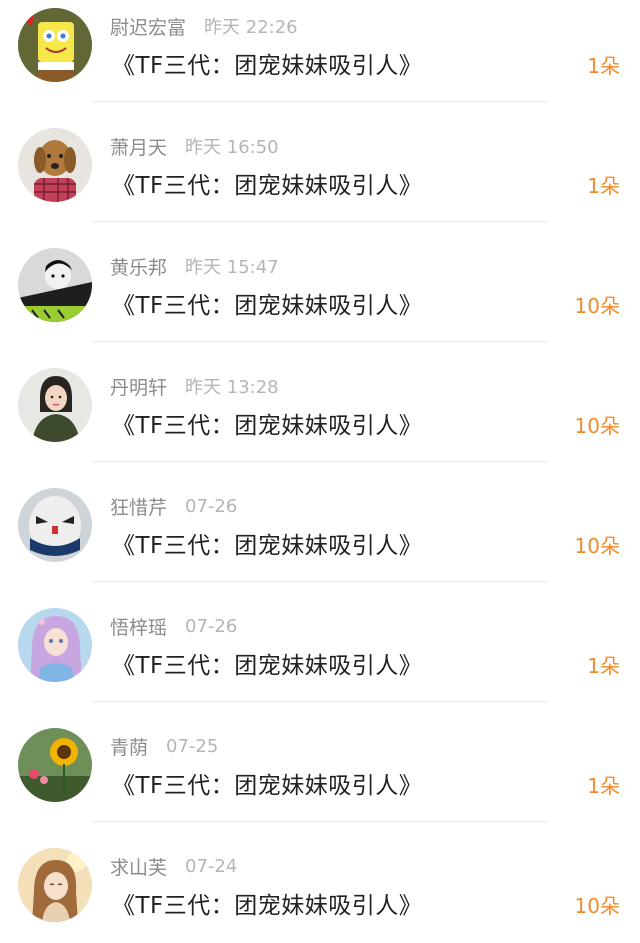 Image resolution: width=640 pixels, height=943 pixels. What do you see at coordinates (148, 26) in the screenshot?
I see `username: 尉迟宏富` at bounding box center [148, 26].